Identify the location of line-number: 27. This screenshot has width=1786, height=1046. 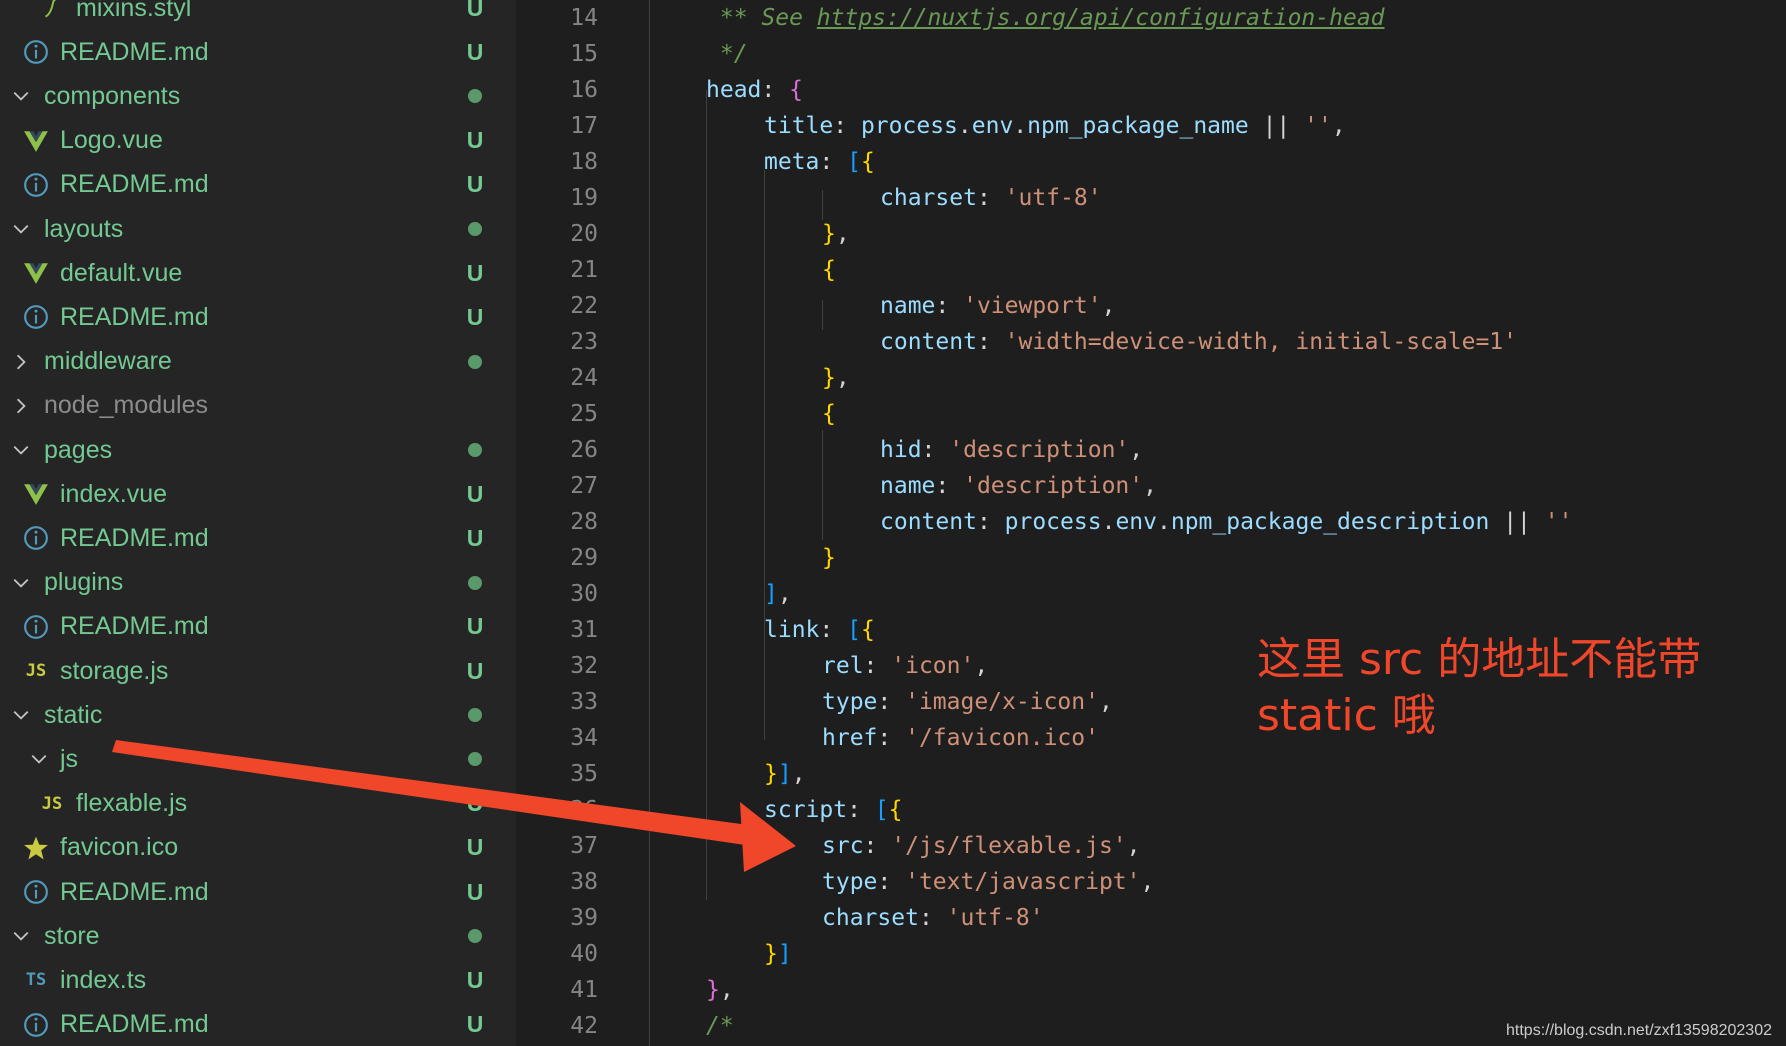
(584, 486).